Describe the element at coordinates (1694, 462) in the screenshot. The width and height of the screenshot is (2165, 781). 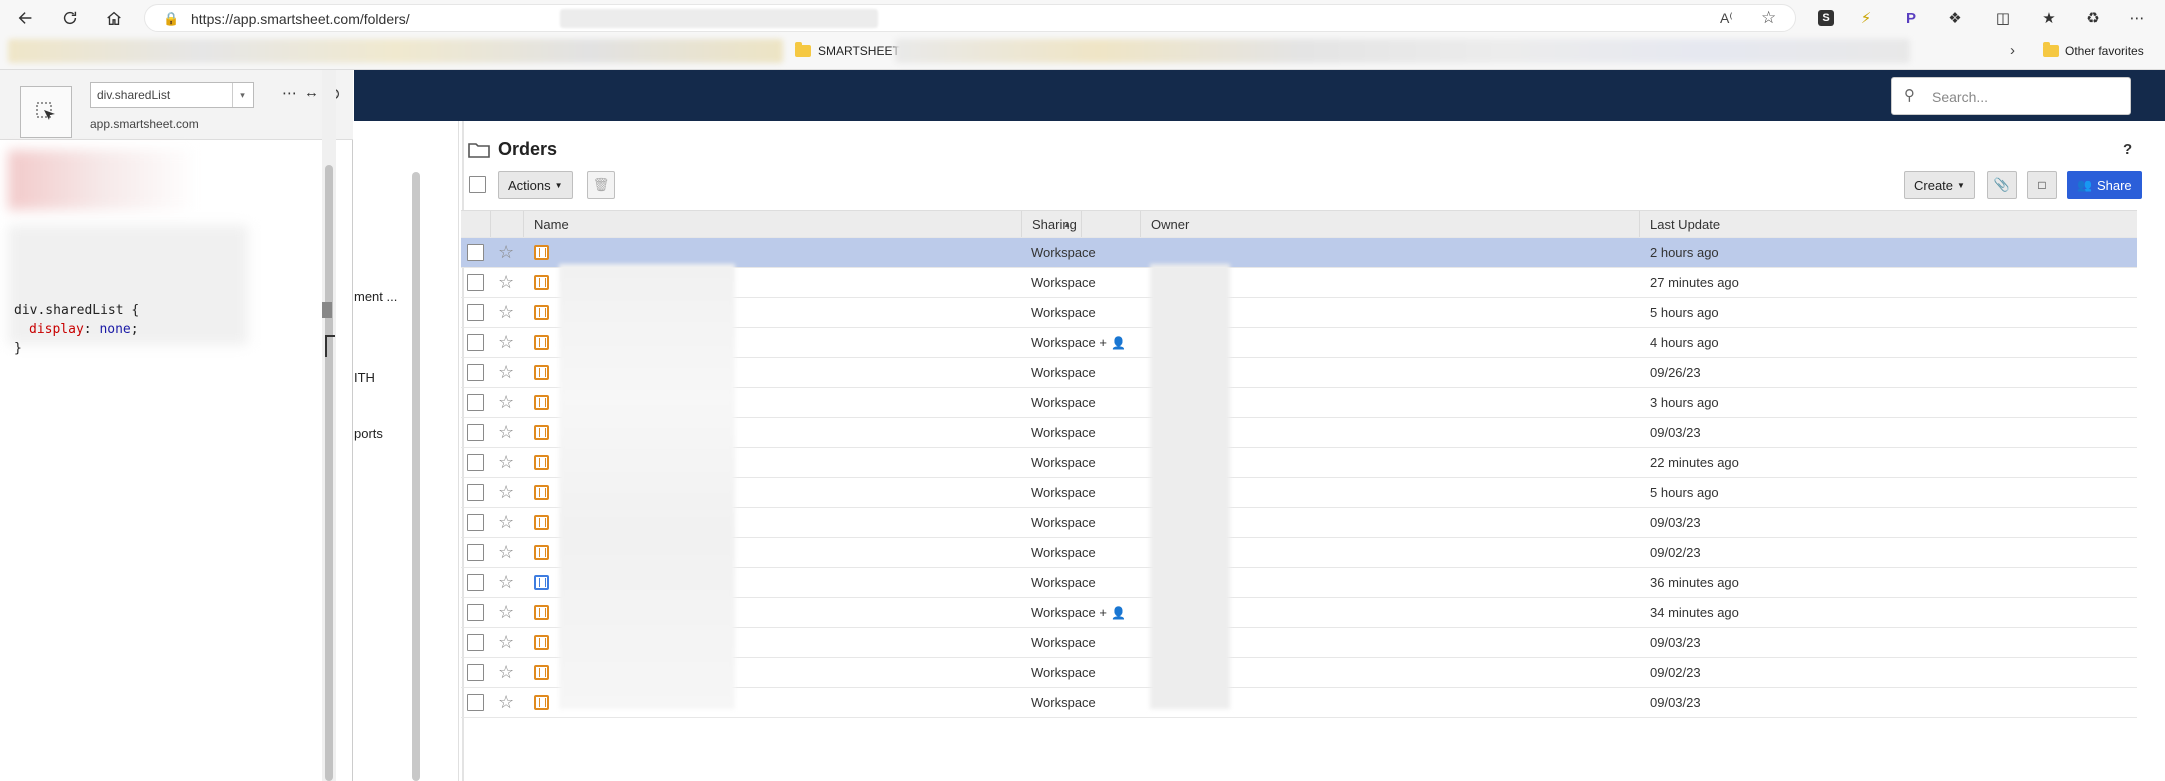
I see `last-update-cell: 22 minutes ago` at that location.